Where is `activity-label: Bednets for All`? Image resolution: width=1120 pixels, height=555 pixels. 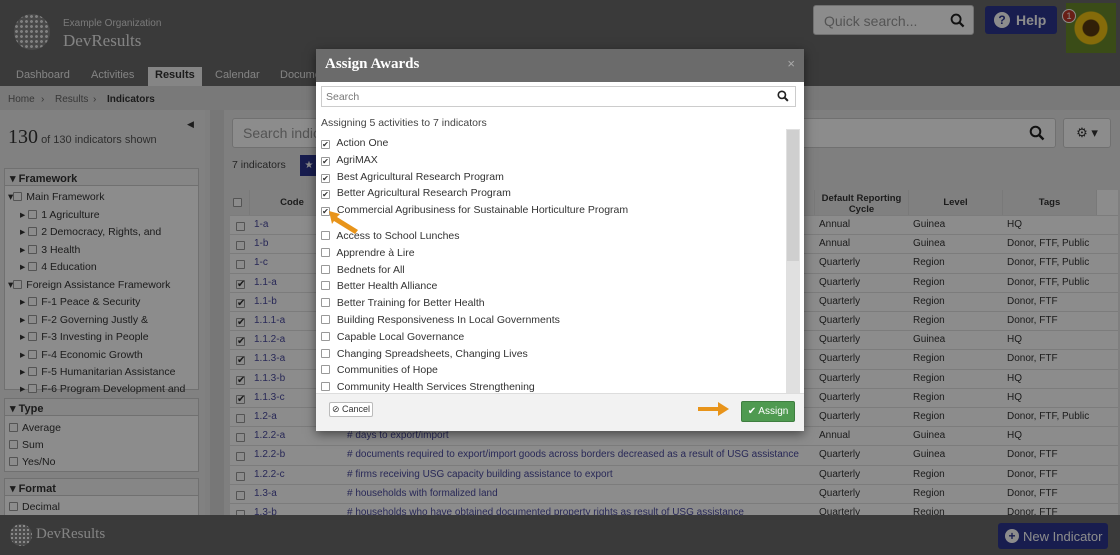
activity-label: Bednets for All is located at coordinates (370, 269).